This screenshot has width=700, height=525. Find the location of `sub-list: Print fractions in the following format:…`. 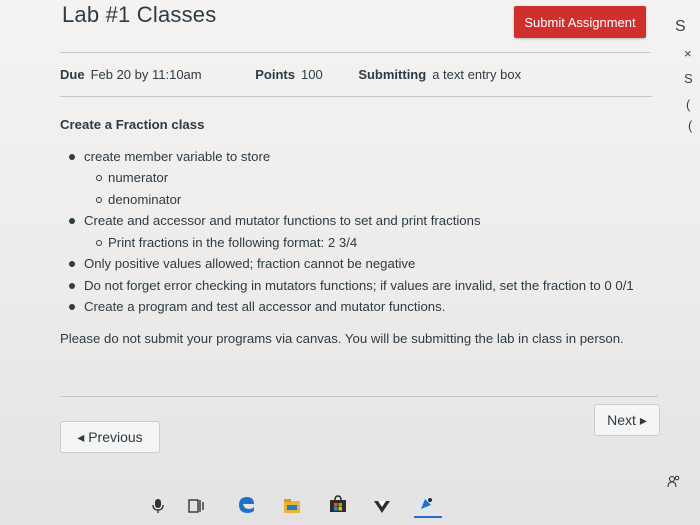

sub-list: Print fractions in the following format:… is located at coordinates (372, 243).